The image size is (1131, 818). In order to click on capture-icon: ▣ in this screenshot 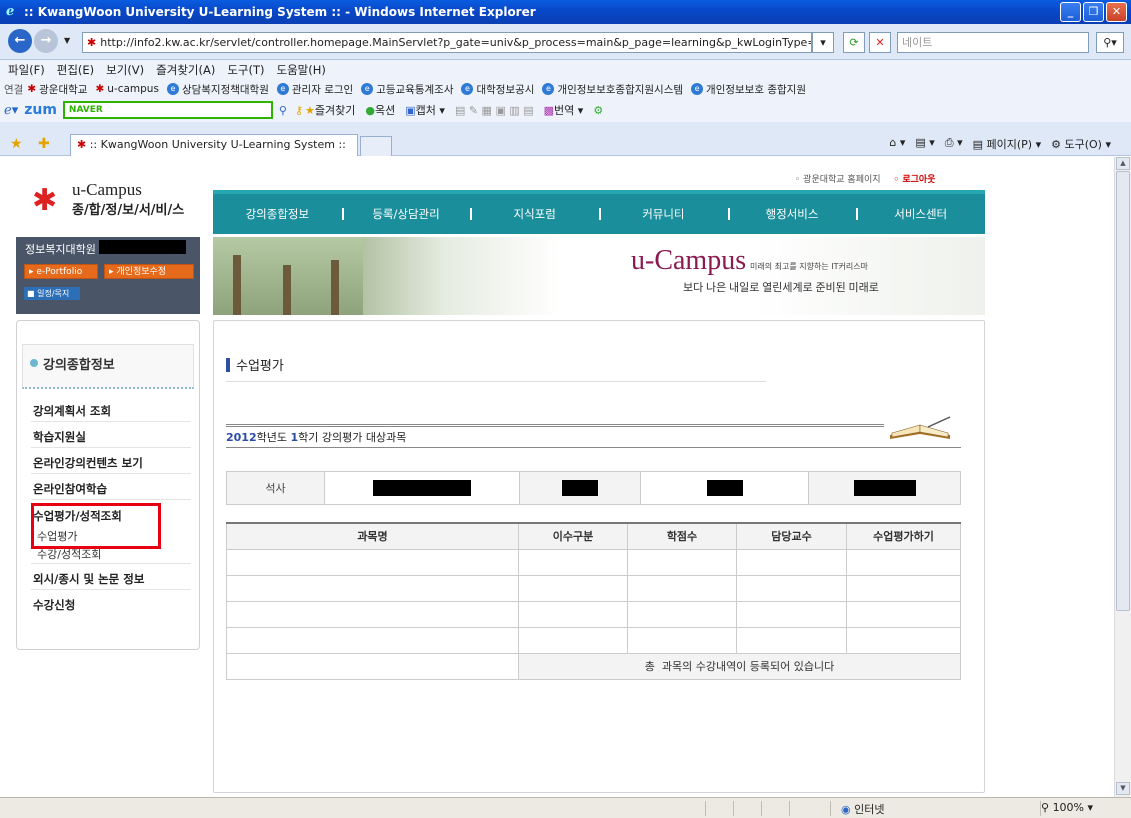, I will do `click(410, 110)`.